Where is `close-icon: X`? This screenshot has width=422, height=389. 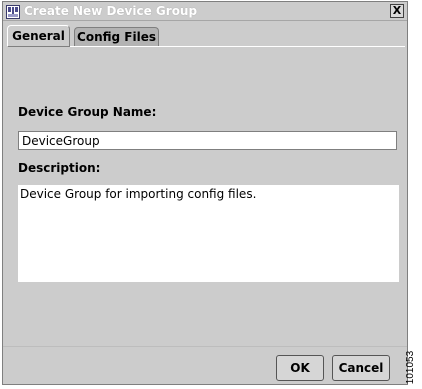
close-icon: X is located at coordinates (397, 10).